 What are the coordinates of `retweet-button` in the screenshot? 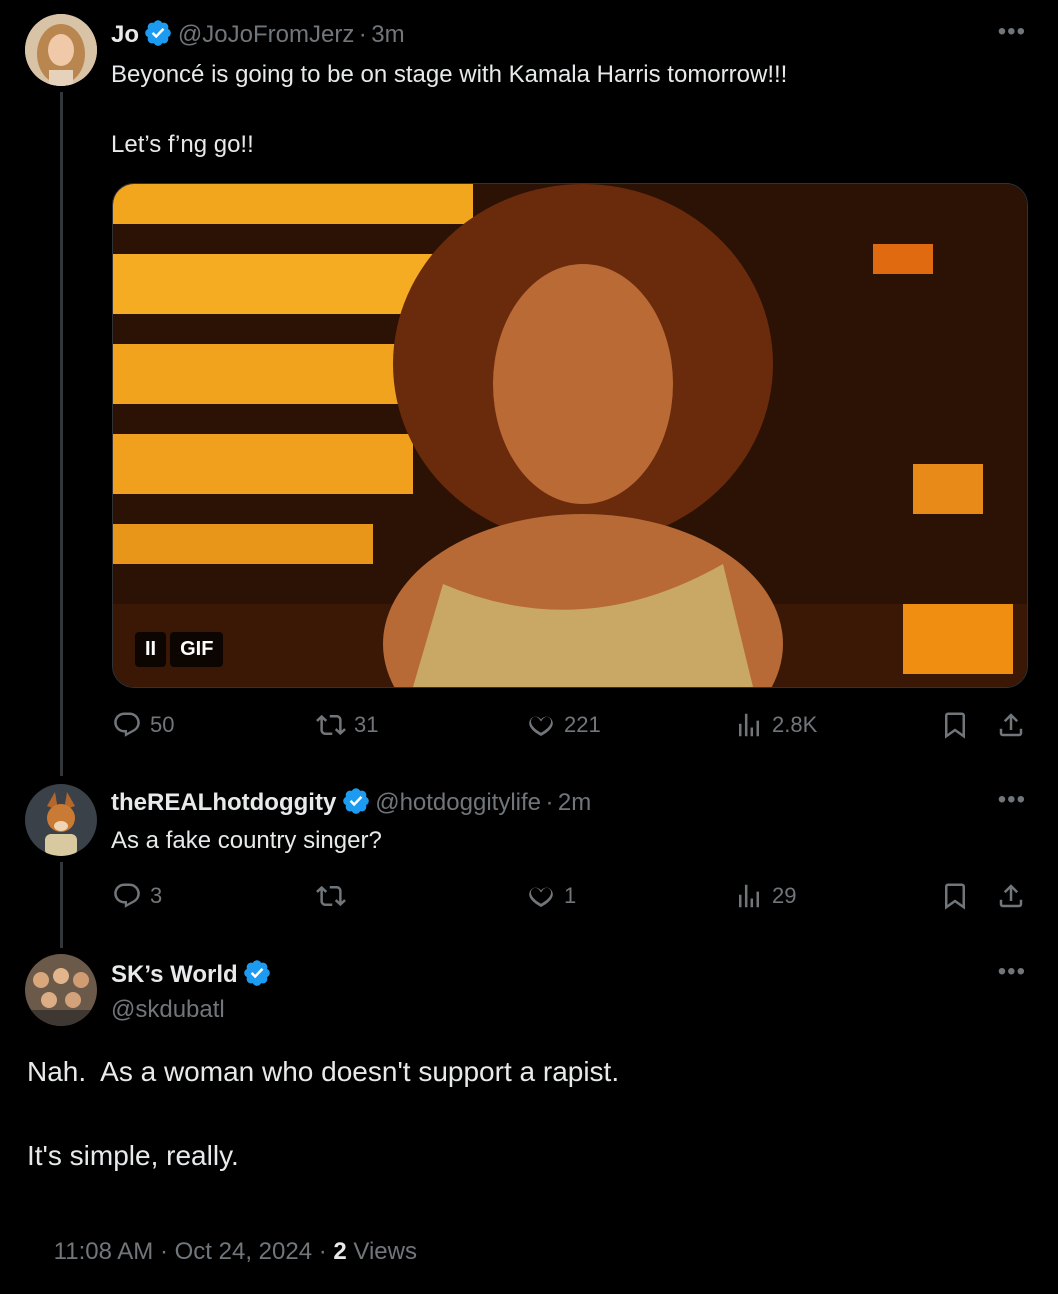 It's located at (335, 896).